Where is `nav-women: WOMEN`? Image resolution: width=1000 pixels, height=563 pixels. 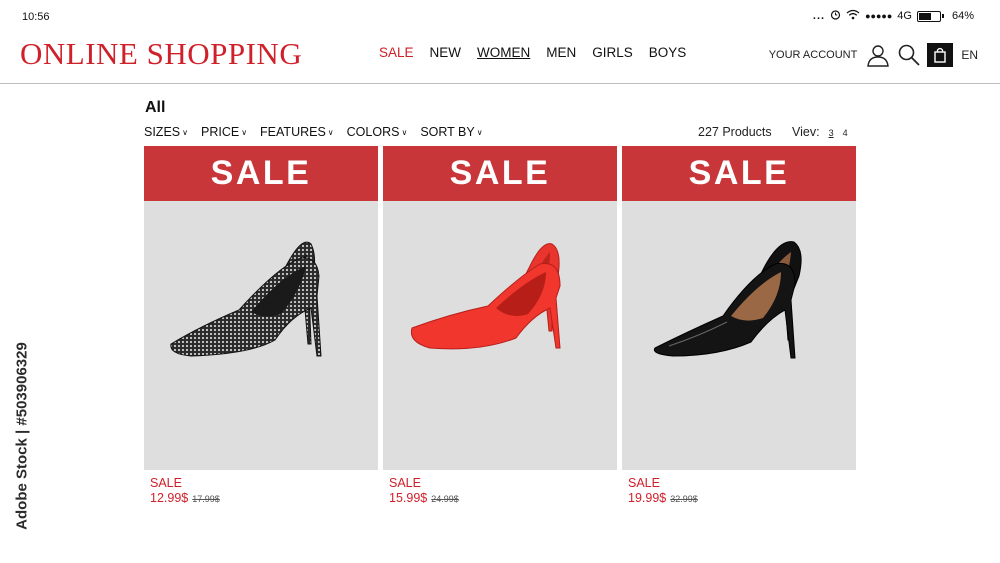
nav-women: WOMEN is located at coordinates (503, 52).